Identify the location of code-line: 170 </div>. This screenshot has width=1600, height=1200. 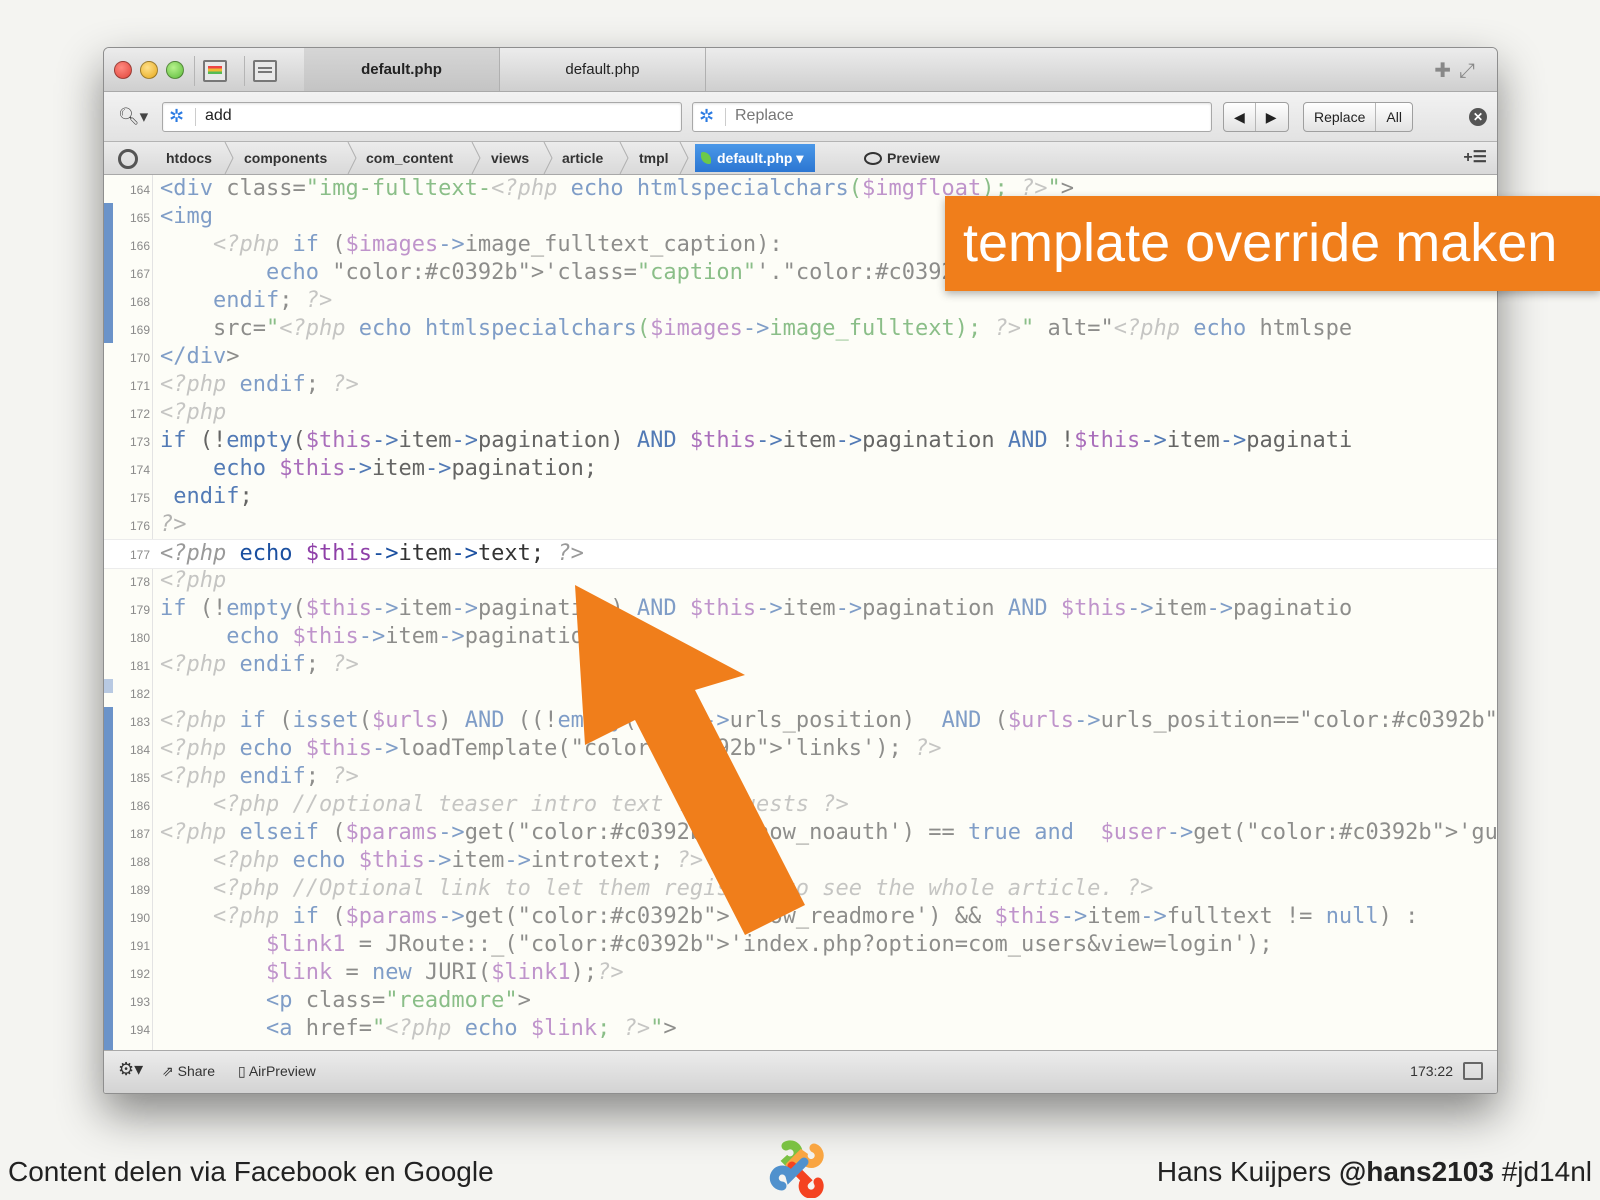
(800, 357).